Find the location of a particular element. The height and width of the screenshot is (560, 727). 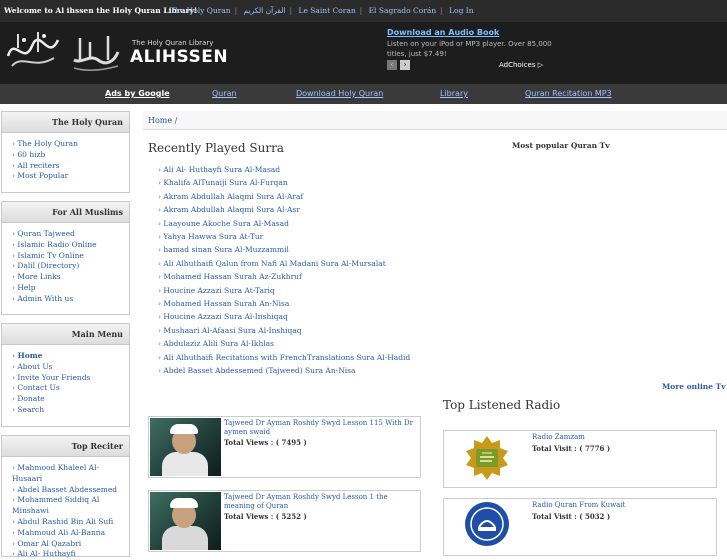

calligraphy-title-icon is located at coordinates (96, 53).